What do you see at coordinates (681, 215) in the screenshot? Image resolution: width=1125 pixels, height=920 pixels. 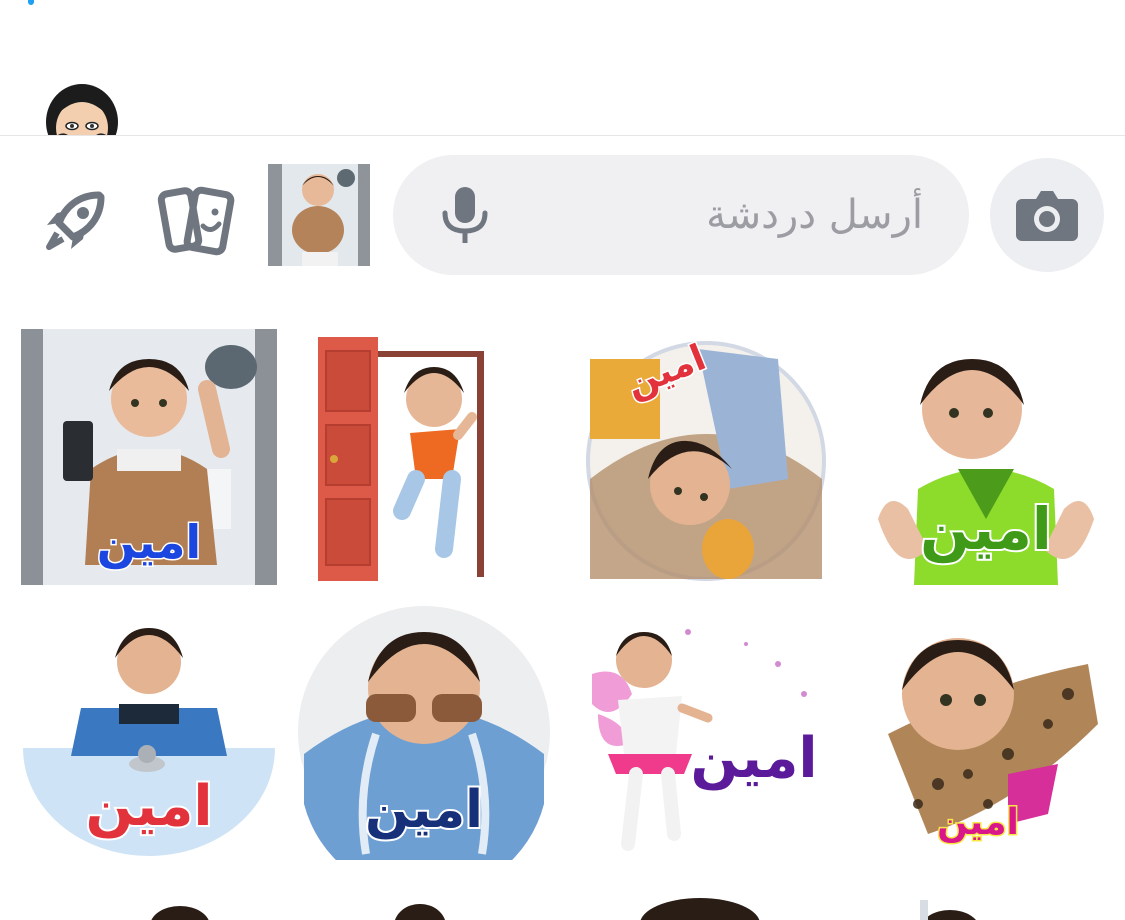 I see `chat-input-field: أرسل دردشة` at bounding box center [681, 215].